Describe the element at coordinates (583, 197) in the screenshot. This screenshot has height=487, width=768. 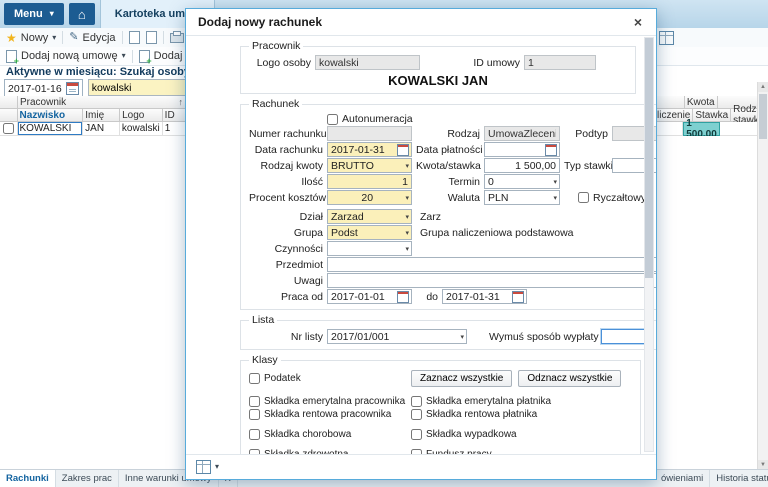
I see `ryczaltowy-box` at that location.